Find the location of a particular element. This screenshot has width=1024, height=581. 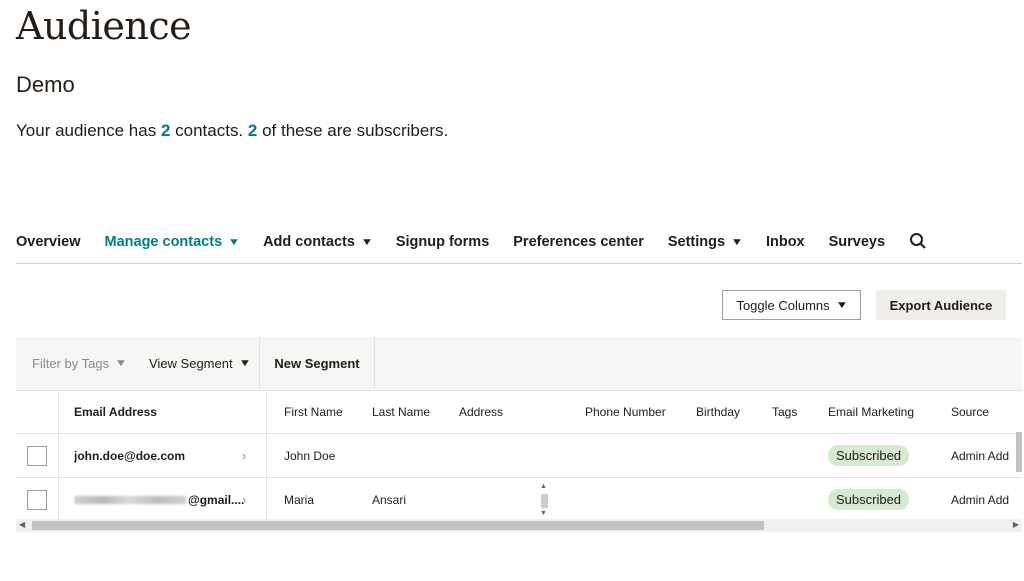

arrow-right-icon: ▶ is located at coordinates (1016, 524).